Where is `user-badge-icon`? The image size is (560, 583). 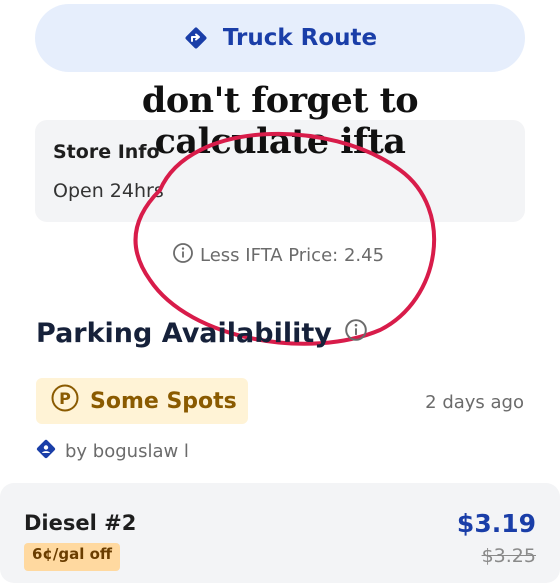
user-badge-icon is located at coordinates (46, 451).